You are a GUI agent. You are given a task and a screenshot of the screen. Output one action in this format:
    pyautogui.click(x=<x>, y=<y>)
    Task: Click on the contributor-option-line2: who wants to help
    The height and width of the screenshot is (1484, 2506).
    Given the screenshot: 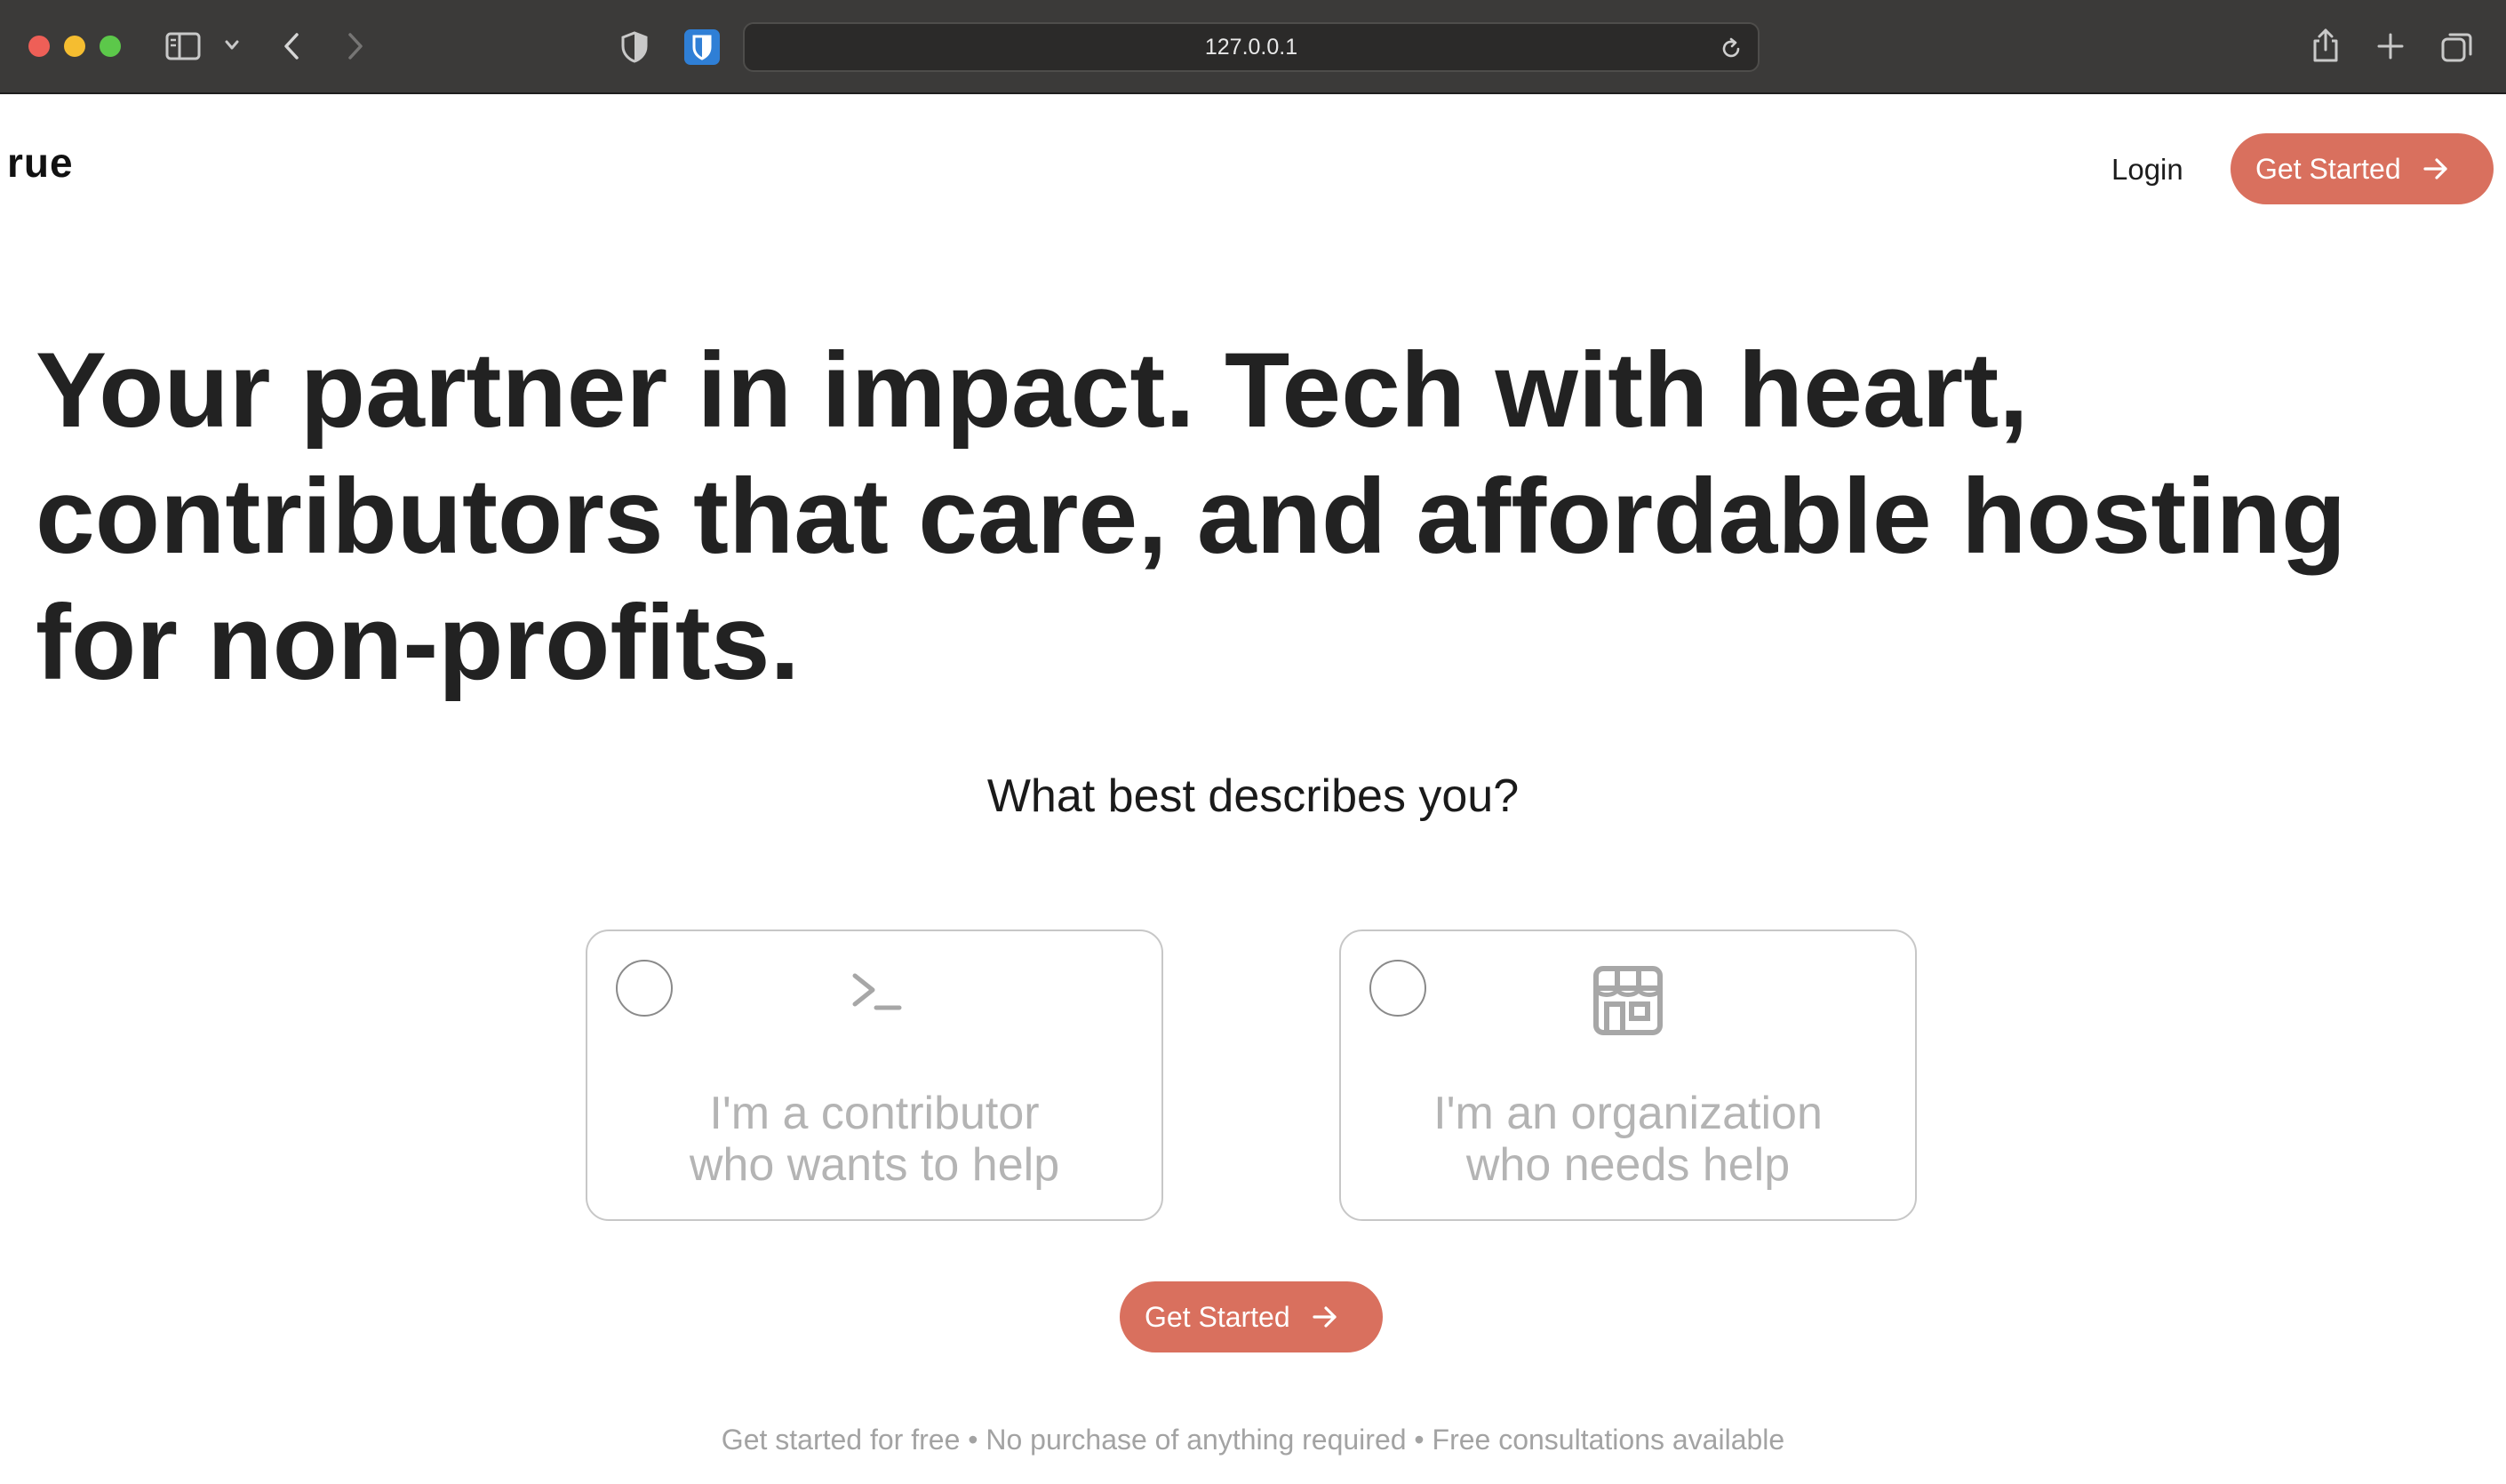 What is the action you would take?
    pyautogui.click(x=874, y=1165)
    